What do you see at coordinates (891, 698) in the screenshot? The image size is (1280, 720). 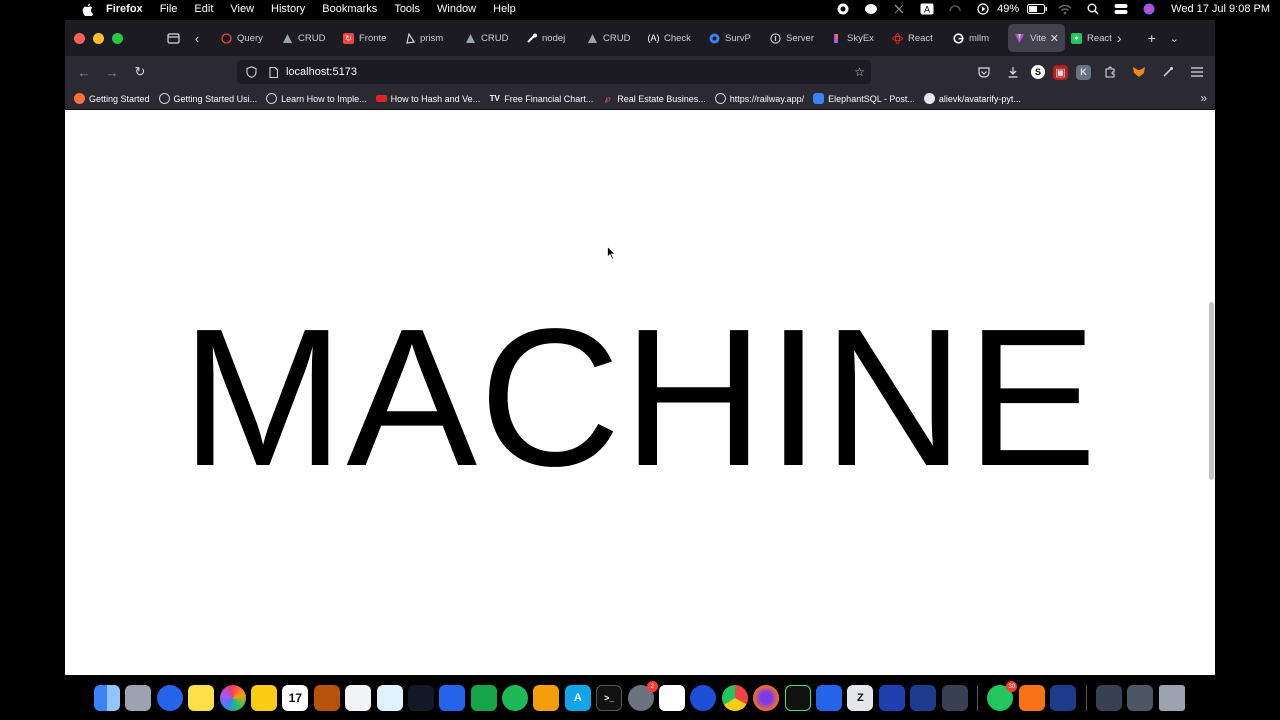 I see `xcode-icon` at bounding box center [891, 698].